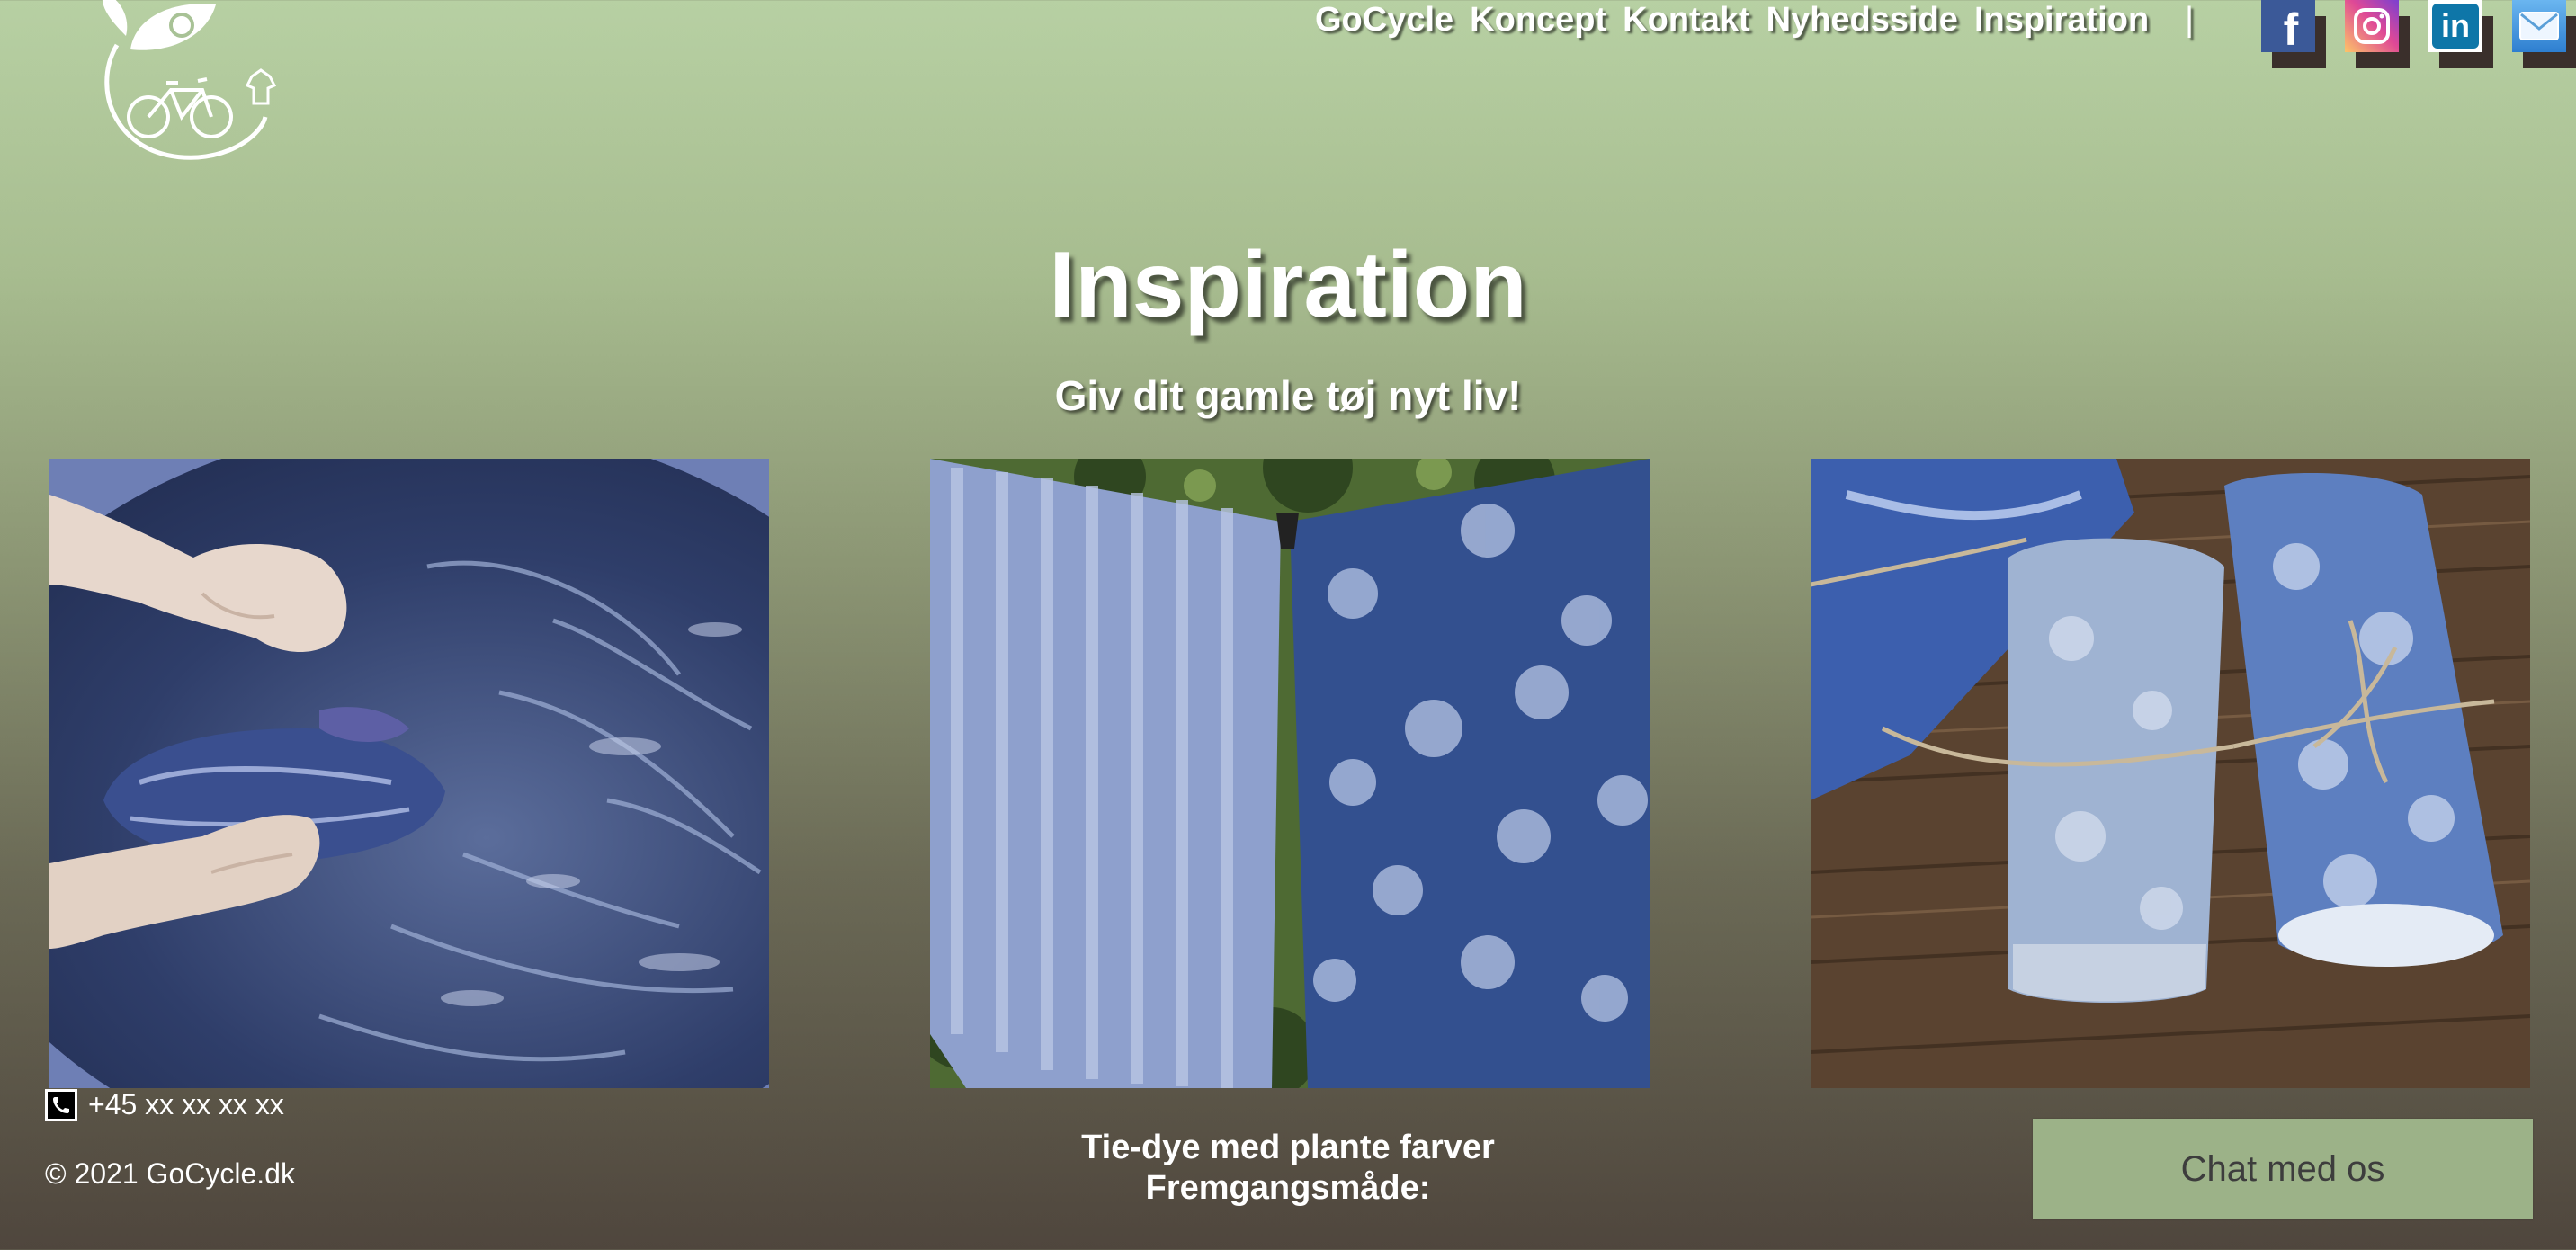  What do you see at coordinates (1862, 20) in the screenshot?
I see `nav-nyhedsside: Nyhedsside` at bounding box center [1862, 20].